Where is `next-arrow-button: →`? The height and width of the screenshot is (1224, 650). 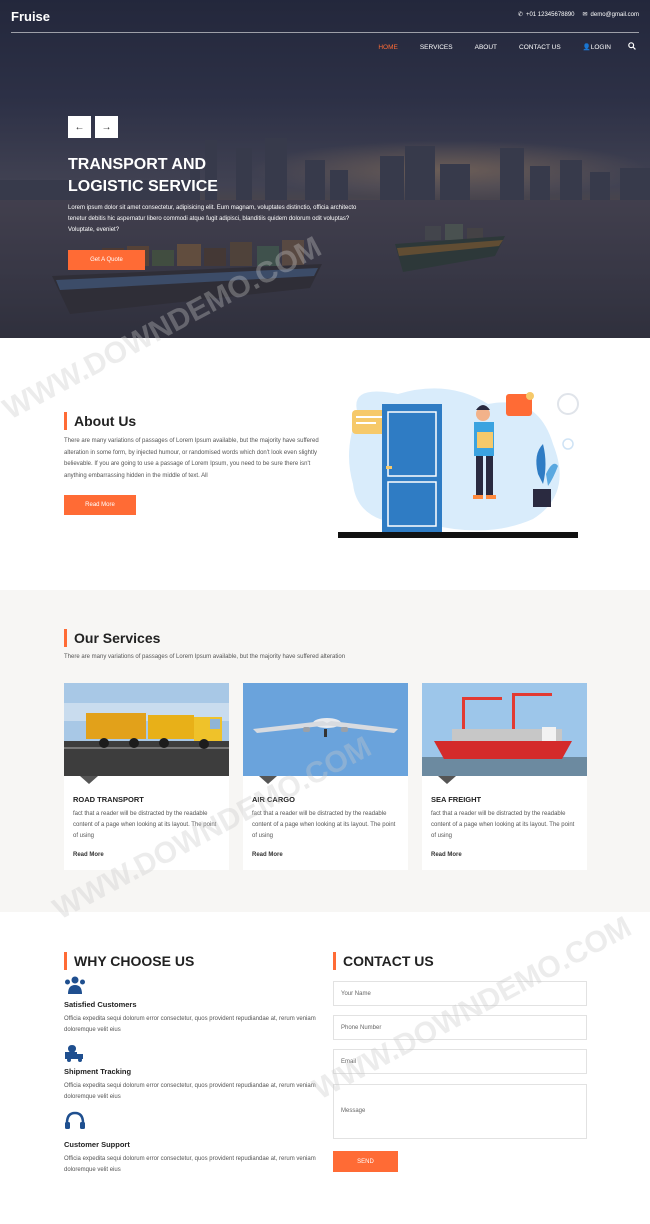 next-arrow-button: → is located at coordinates (106, 127).